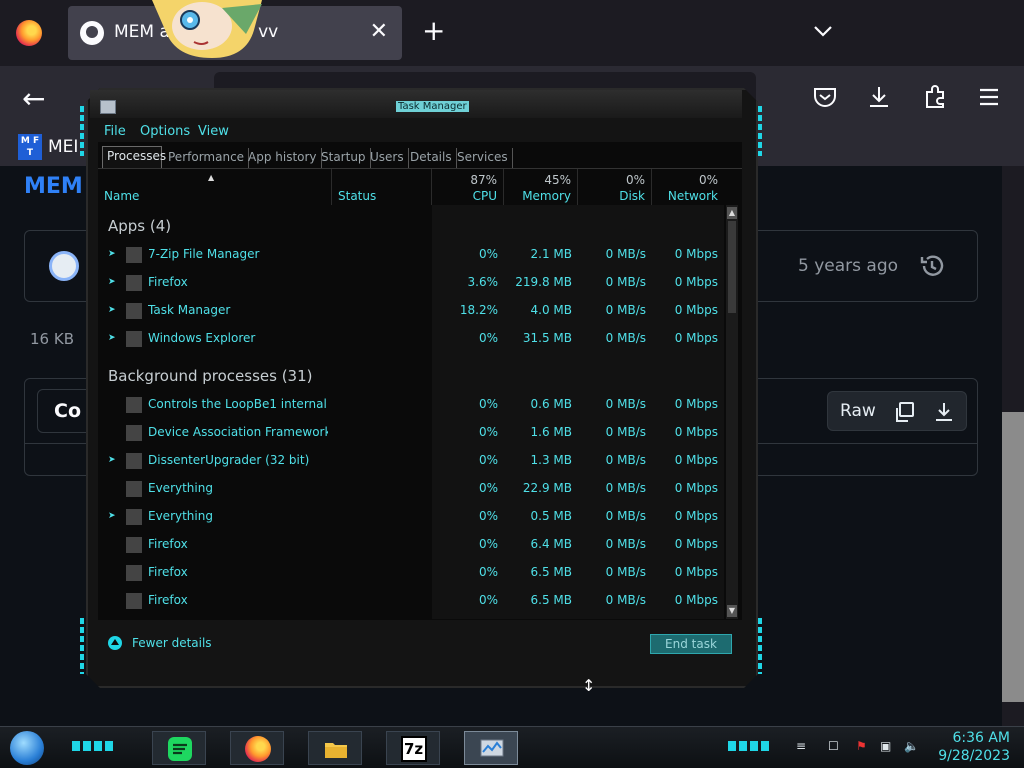 This screenshot has width=1024, height=768. What do you see at coordinates (836, 747) in the screenshot?
I see `action-center-icon: ☐` at bounding box center [836, 747].